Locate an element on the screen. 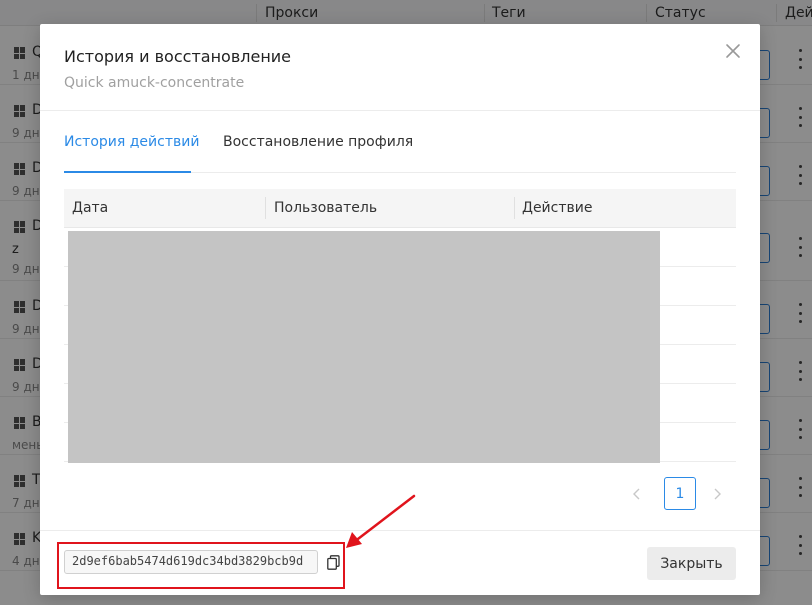 The height and width of the screenshot is (605, 812). divider is located at coordinates (400, 110).